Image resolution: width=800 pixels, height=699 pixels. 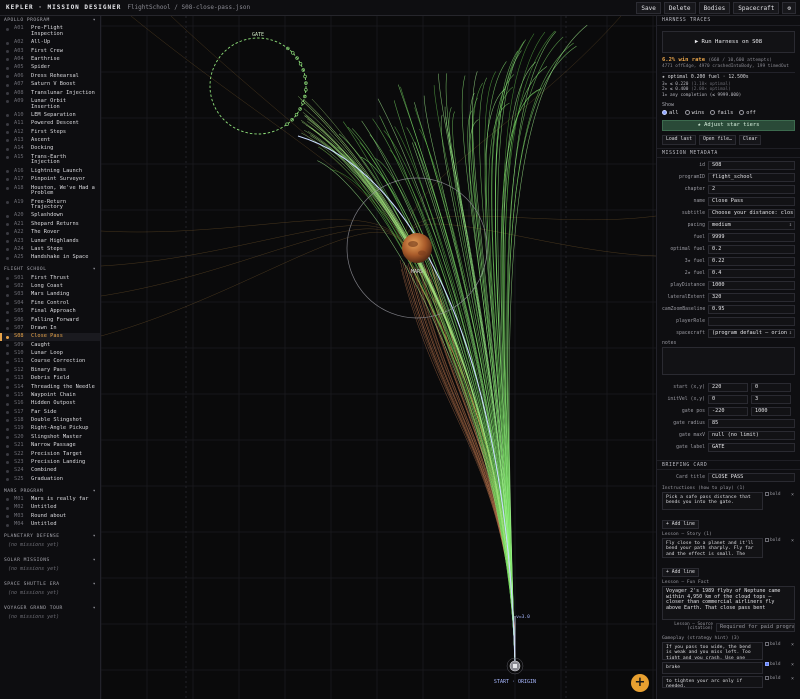 I want to click on text-field: 0.22, so click(x=751, y=262).